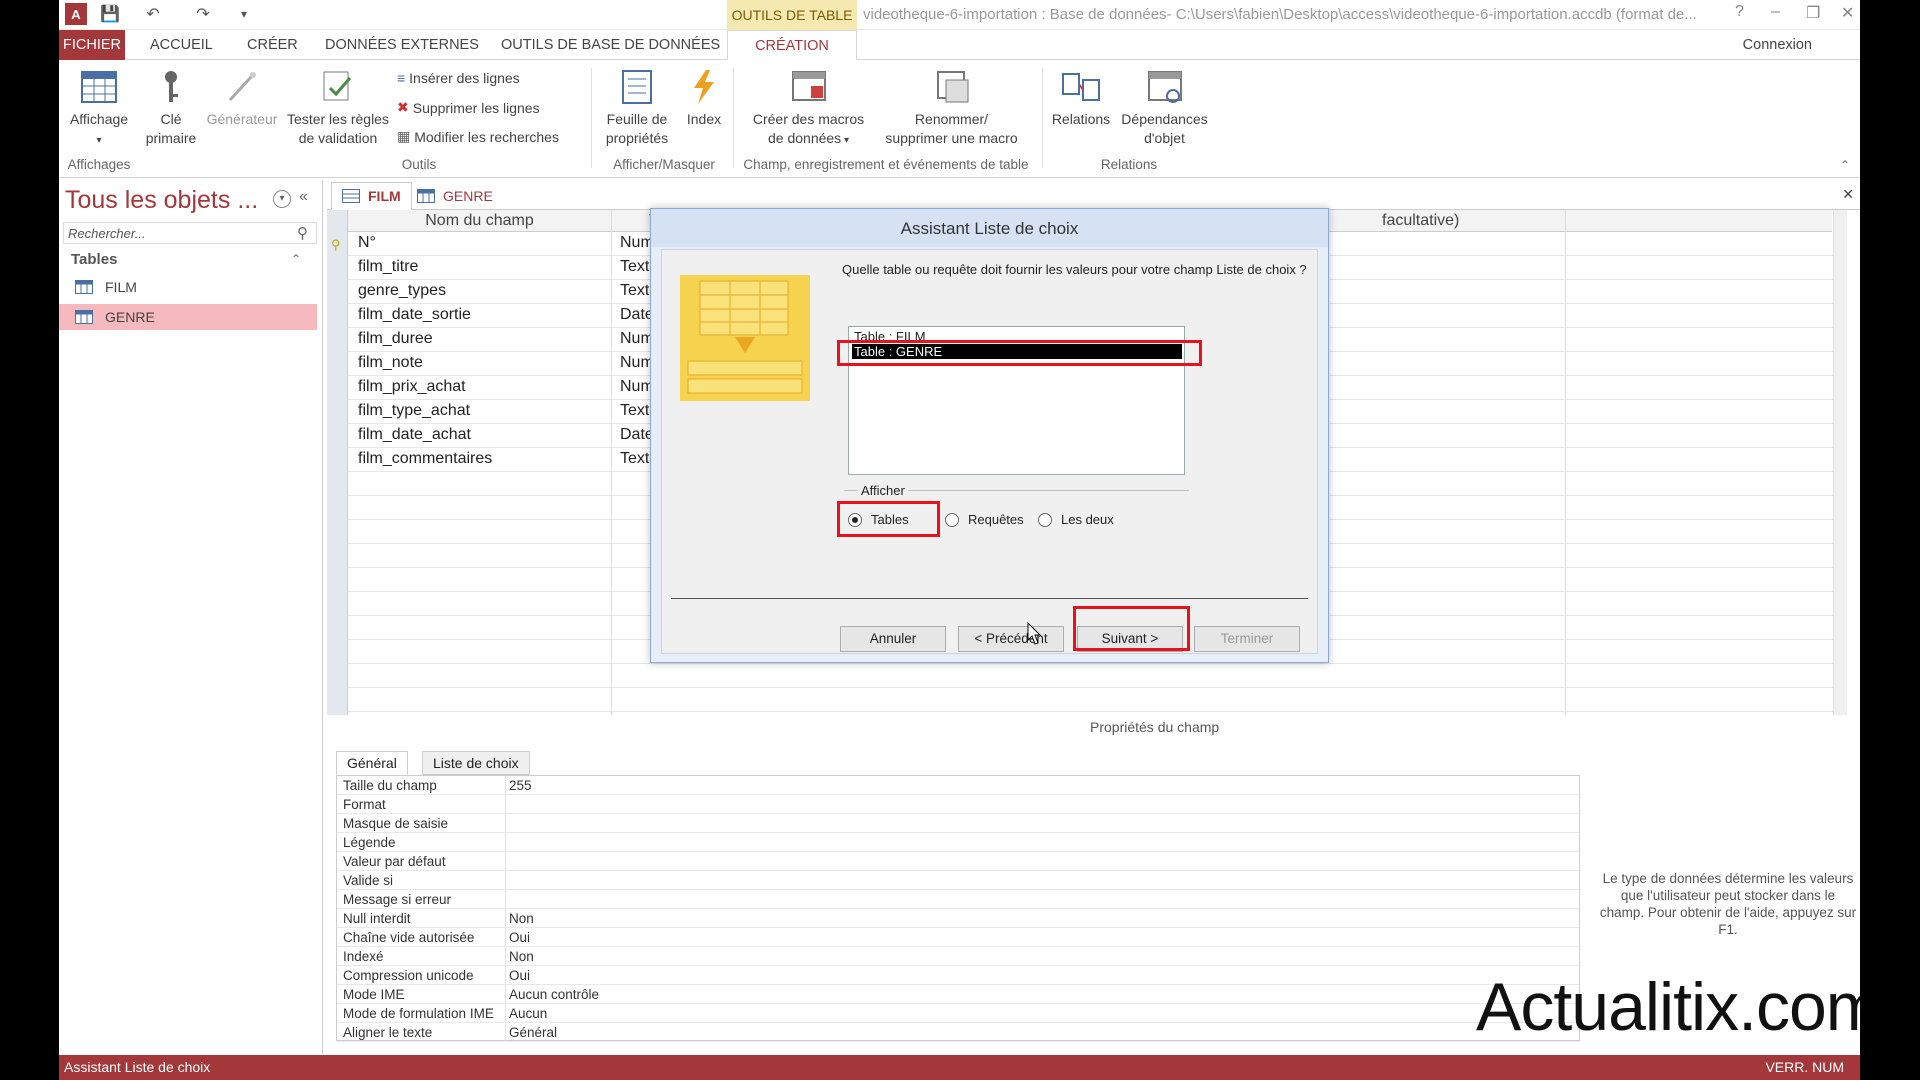 This screenshot has width=1920, height=1080. I want to click on field-name-cell: film_note, so click(390, 363).